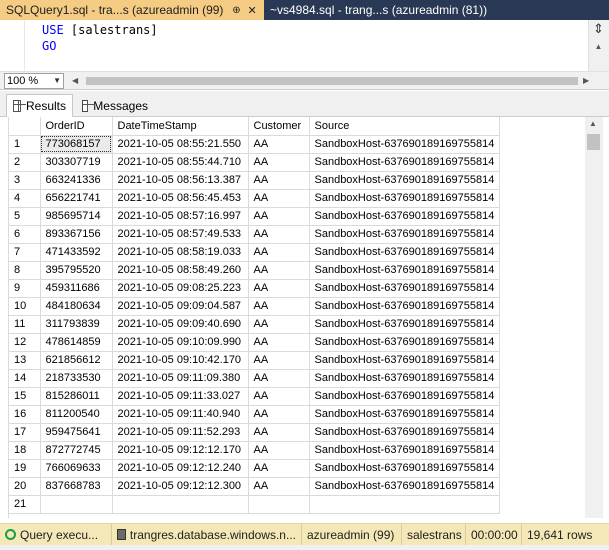 The width and height of the screenshot is (609, 550). I want to click on pin-icon: ⊕, so click(237, 10).